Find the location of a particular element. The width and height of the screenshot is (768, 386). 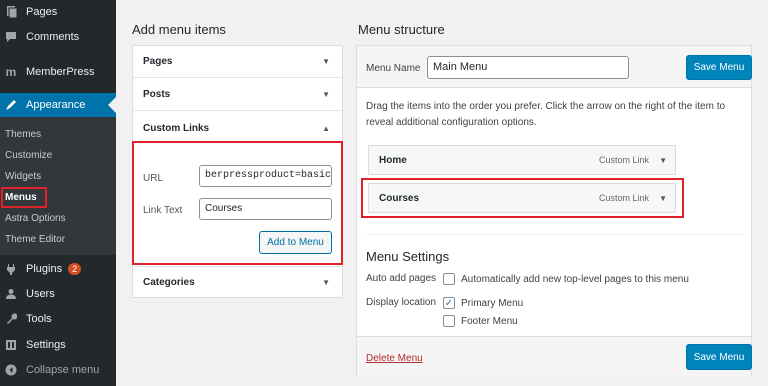

accordion-posts: Posts ▼ is located at coordinates (237, 95).